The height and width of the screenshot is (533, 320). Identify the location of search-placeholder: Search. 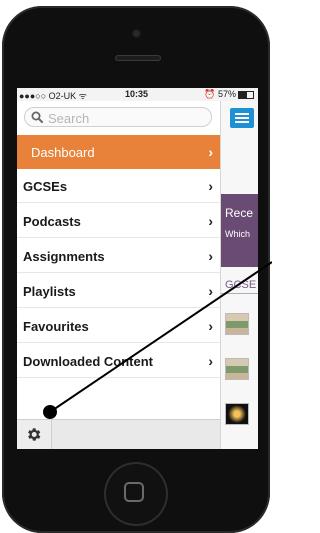
(69, 118).